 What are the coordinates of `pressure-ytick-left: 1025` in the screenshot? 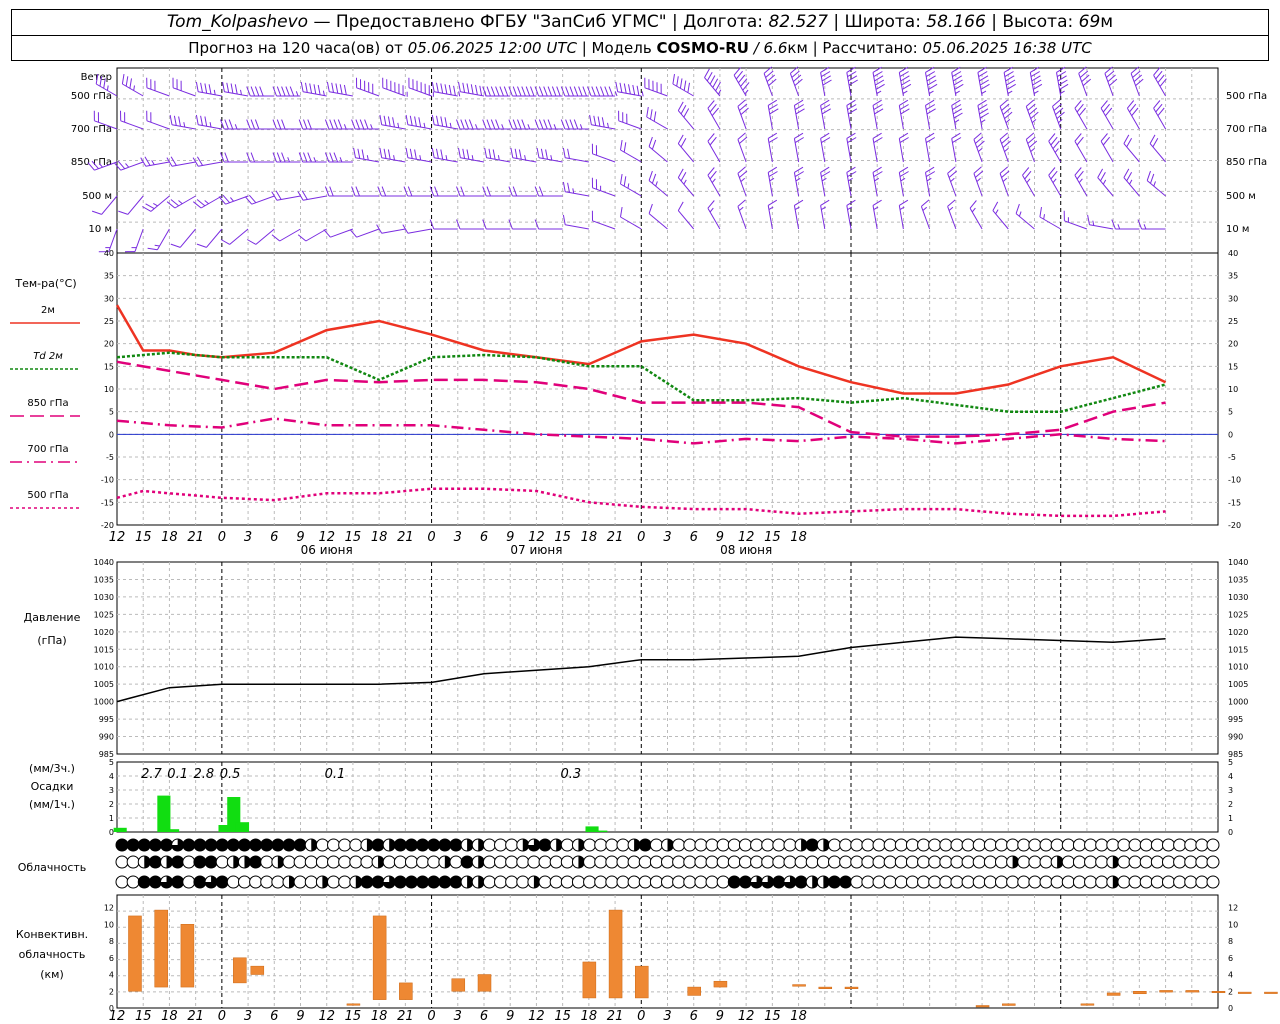 It's located at (104, 614).